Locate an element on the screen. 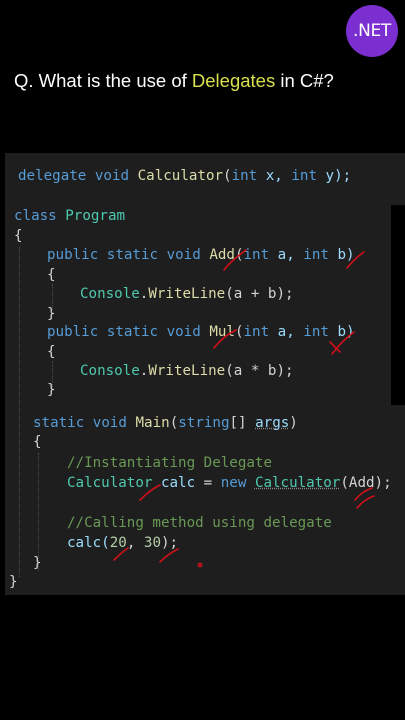 The image size is (405, 720). code-line-2: class Program is located at coordinates (69, 216).